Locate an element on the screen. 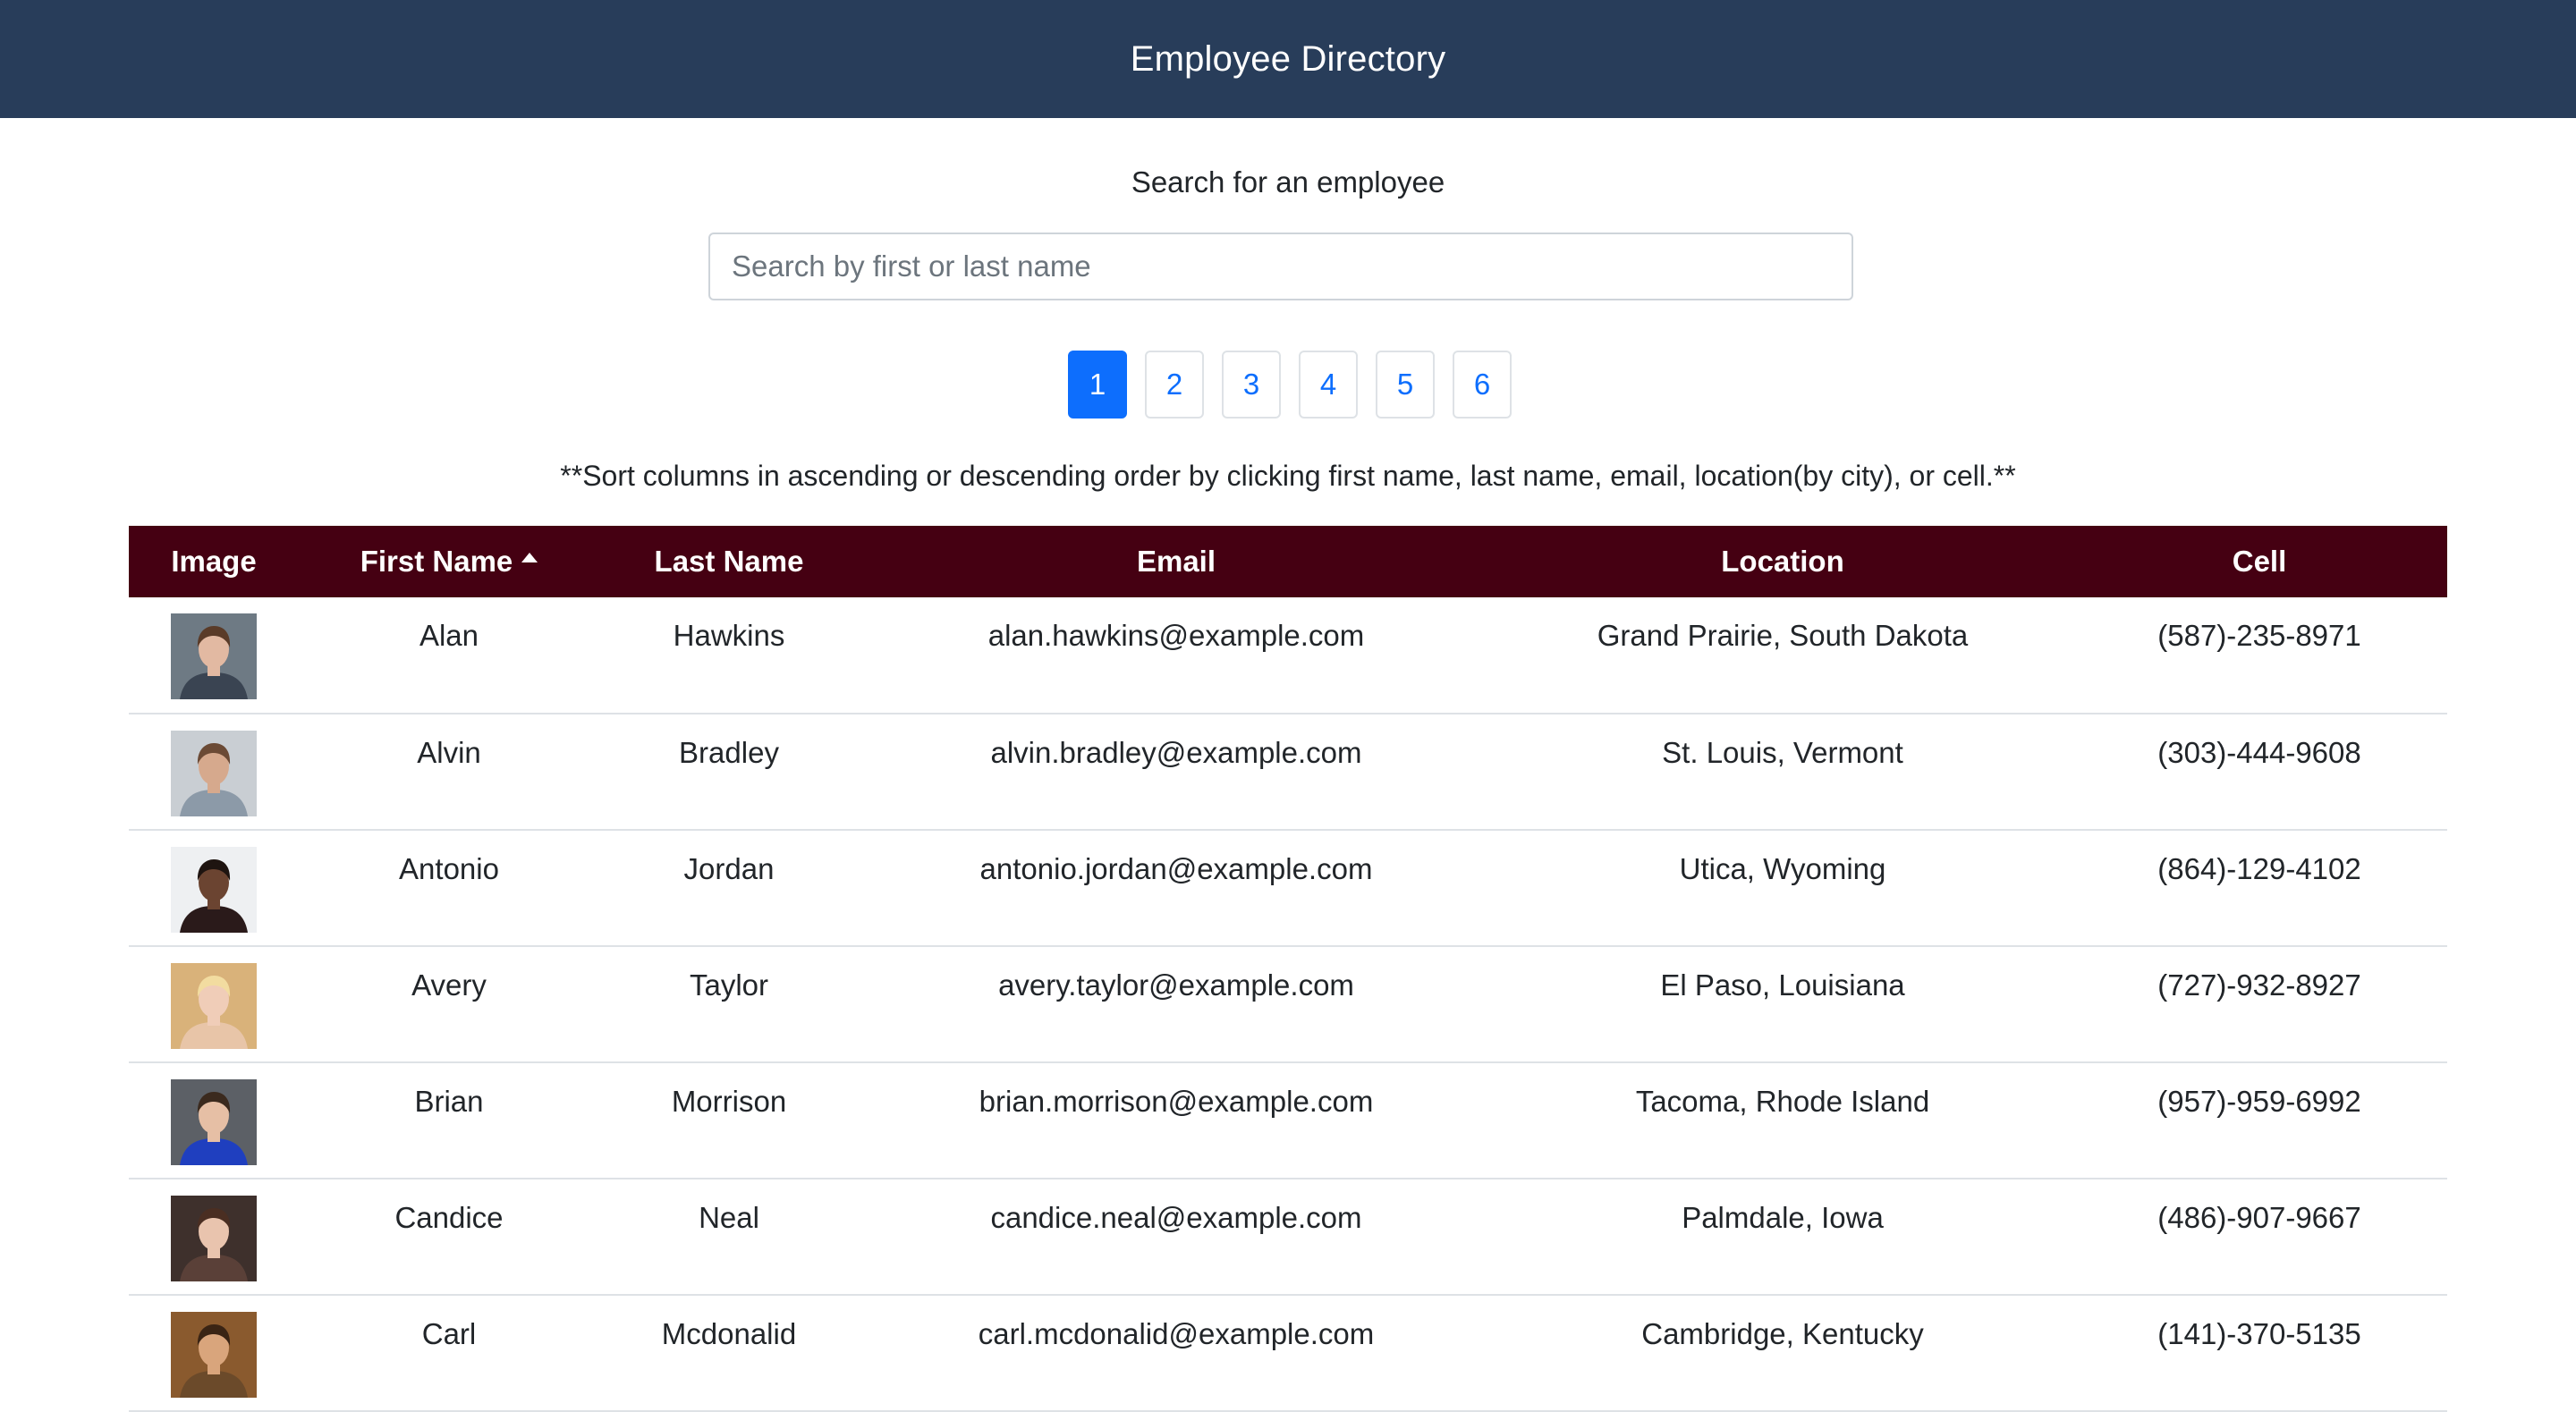 The image size is (2576, 1412). cell-first-name: Avery is located at coordinates (449, 985).